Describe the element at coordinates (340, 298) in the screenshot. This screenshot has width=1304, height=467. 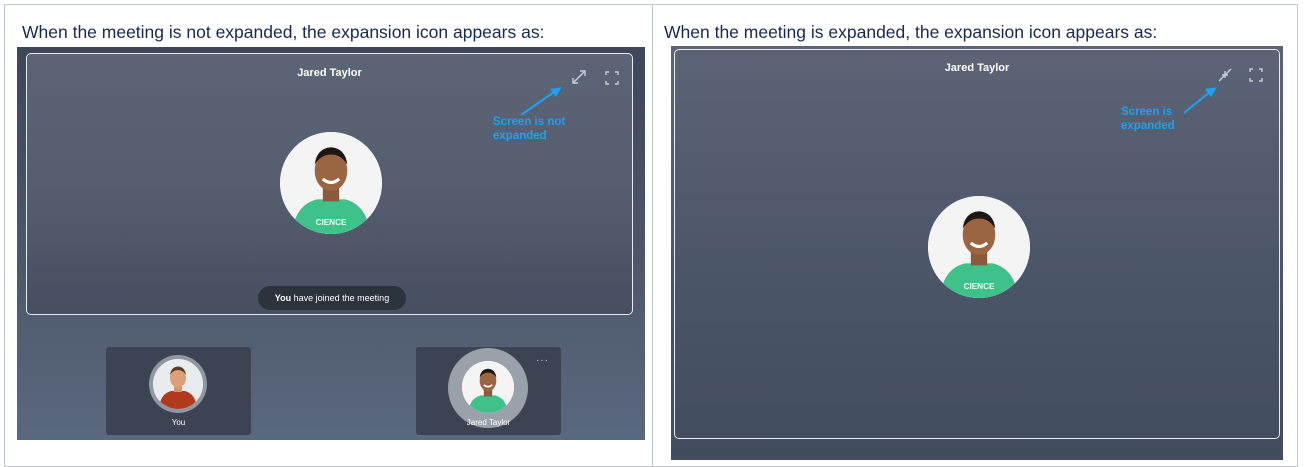
I see `toast-text: have joined the meeting` at that location.